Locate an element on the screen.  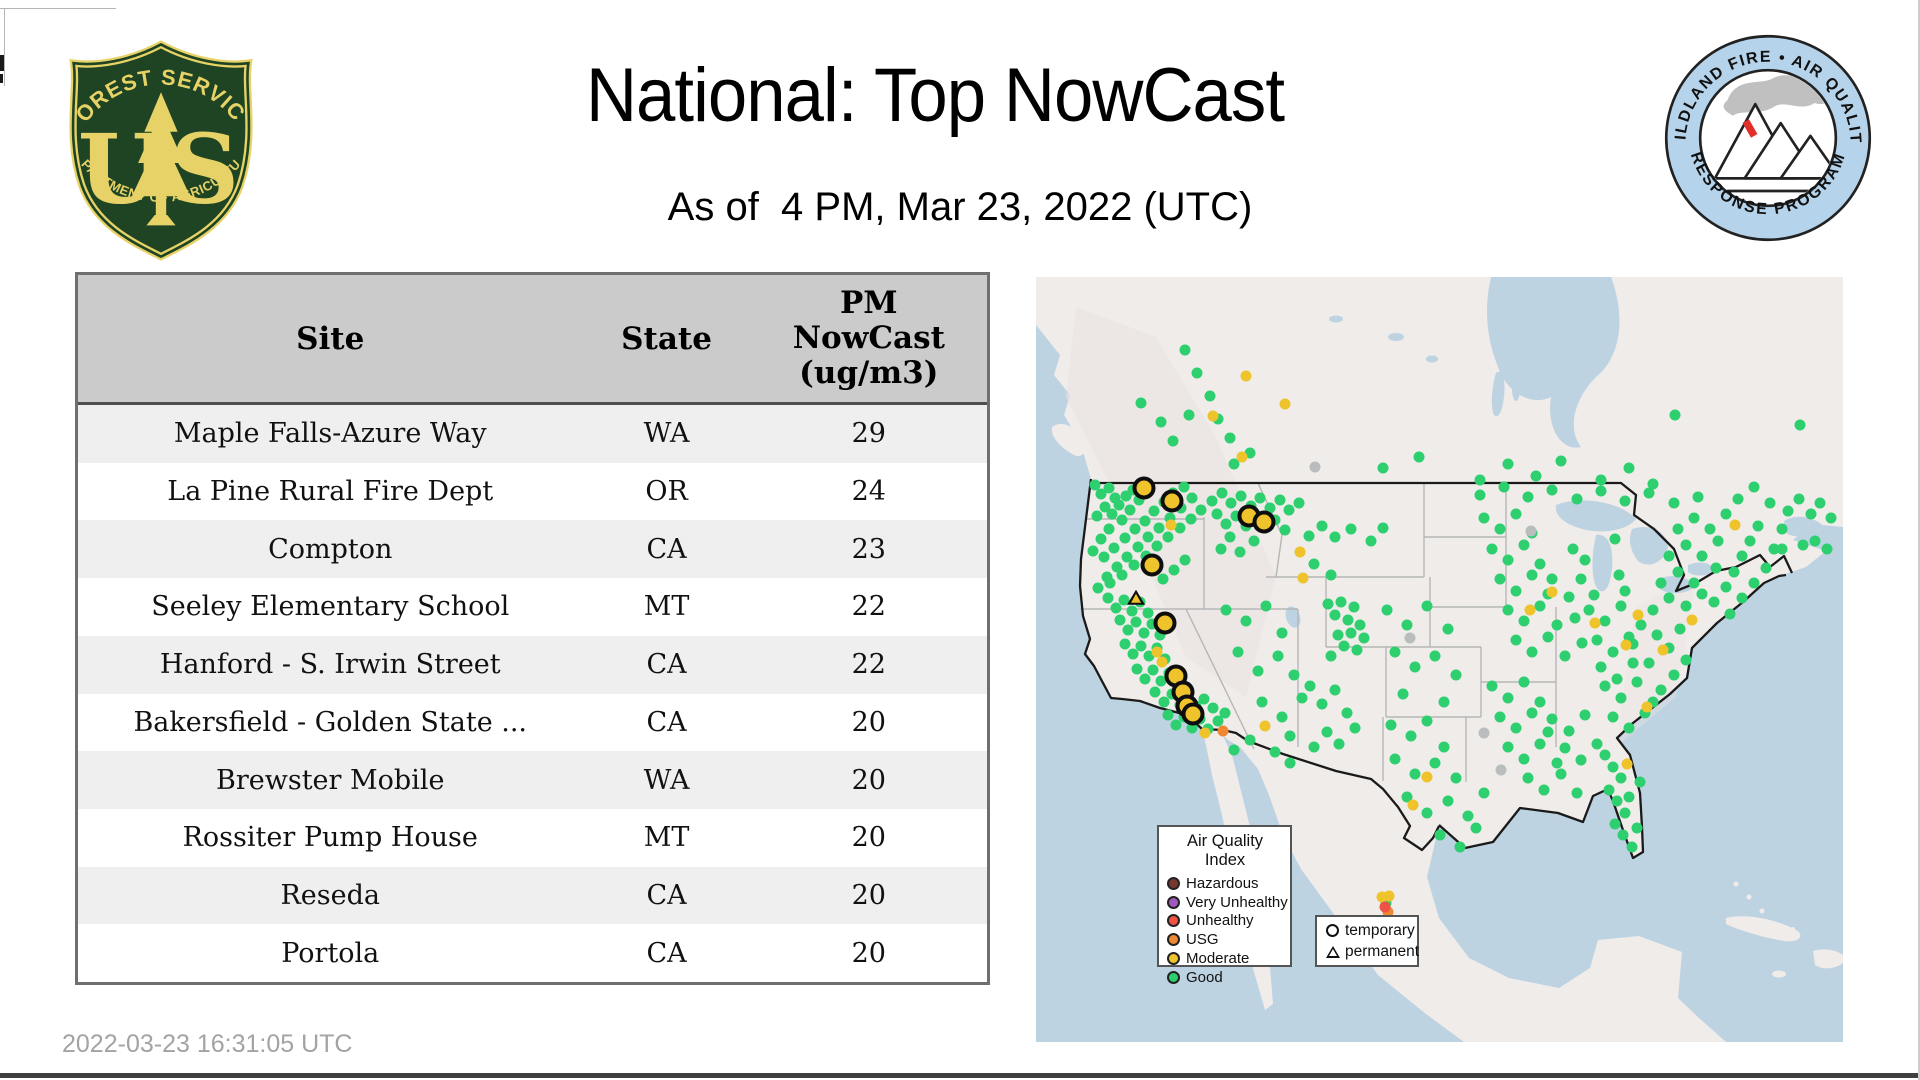
temporary-site-marker is located at coordinates (1264, 522).